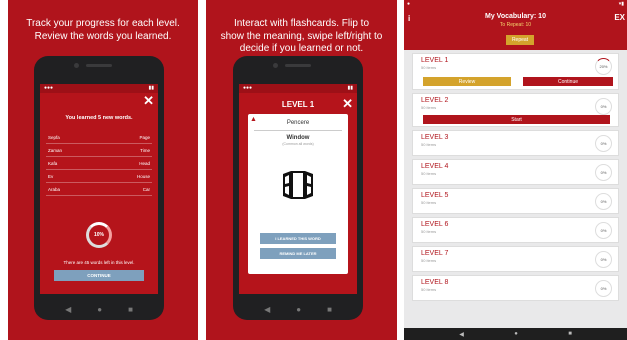 The image size is (627, 340). Describe the element at coordinates (435, 282) in the screenshot. I see `level-name: LEVEL 8` at that location.